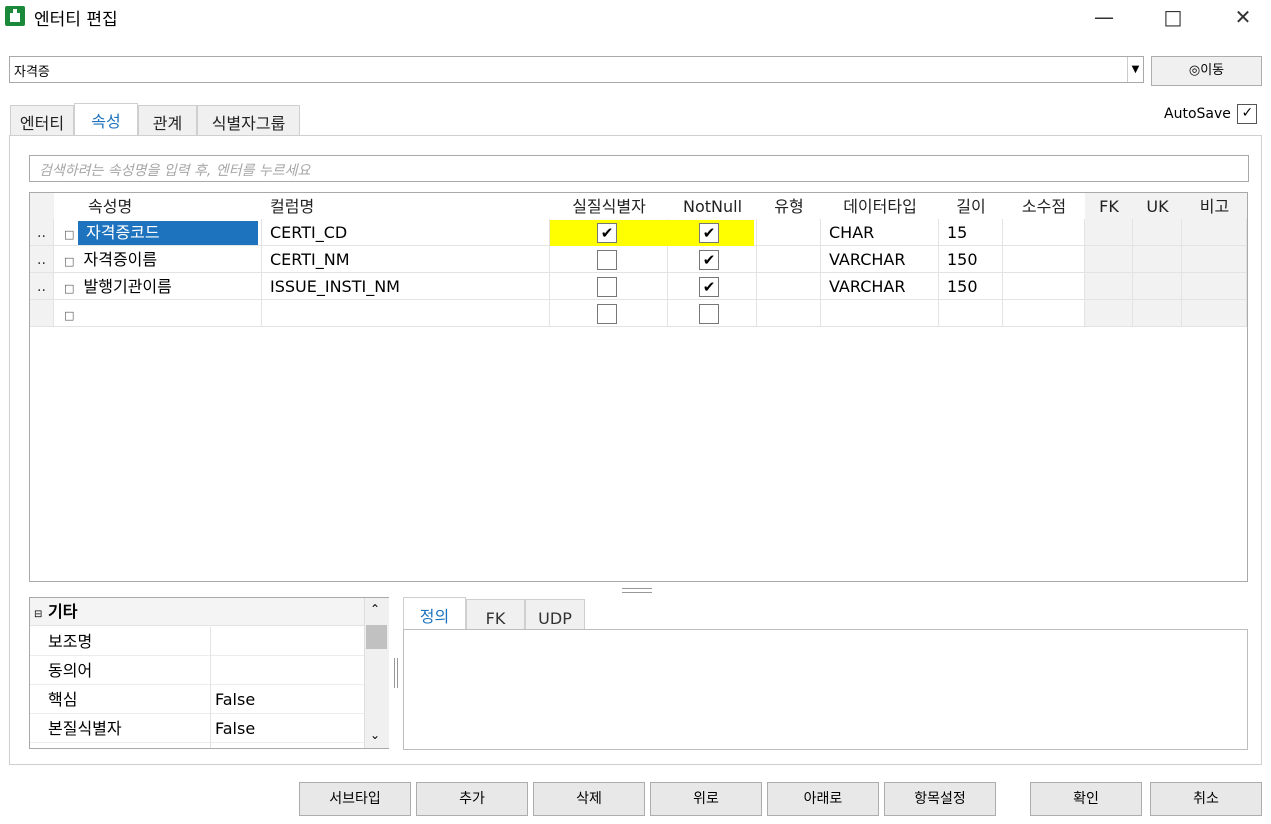 This screenshot has height=824, width=1271. What do you see at coordinates (406, 206) in the screenshot?
I see `header-column-name: 컬럼명` at bounding box center [406, 206].